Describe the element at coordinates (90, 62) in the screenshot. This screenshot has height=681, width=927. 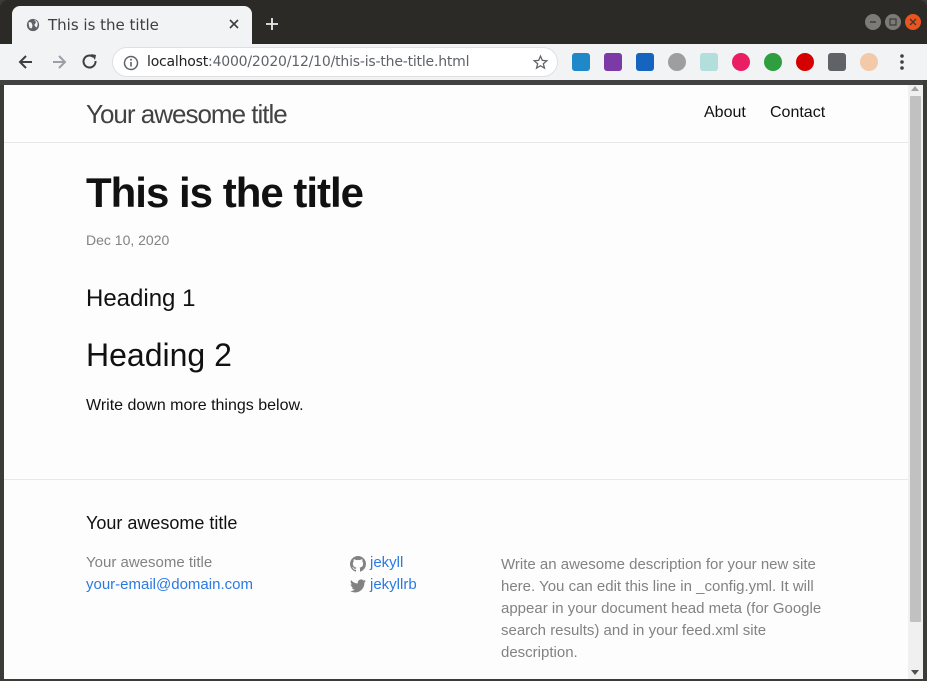
I see `reload-icon` at that location.